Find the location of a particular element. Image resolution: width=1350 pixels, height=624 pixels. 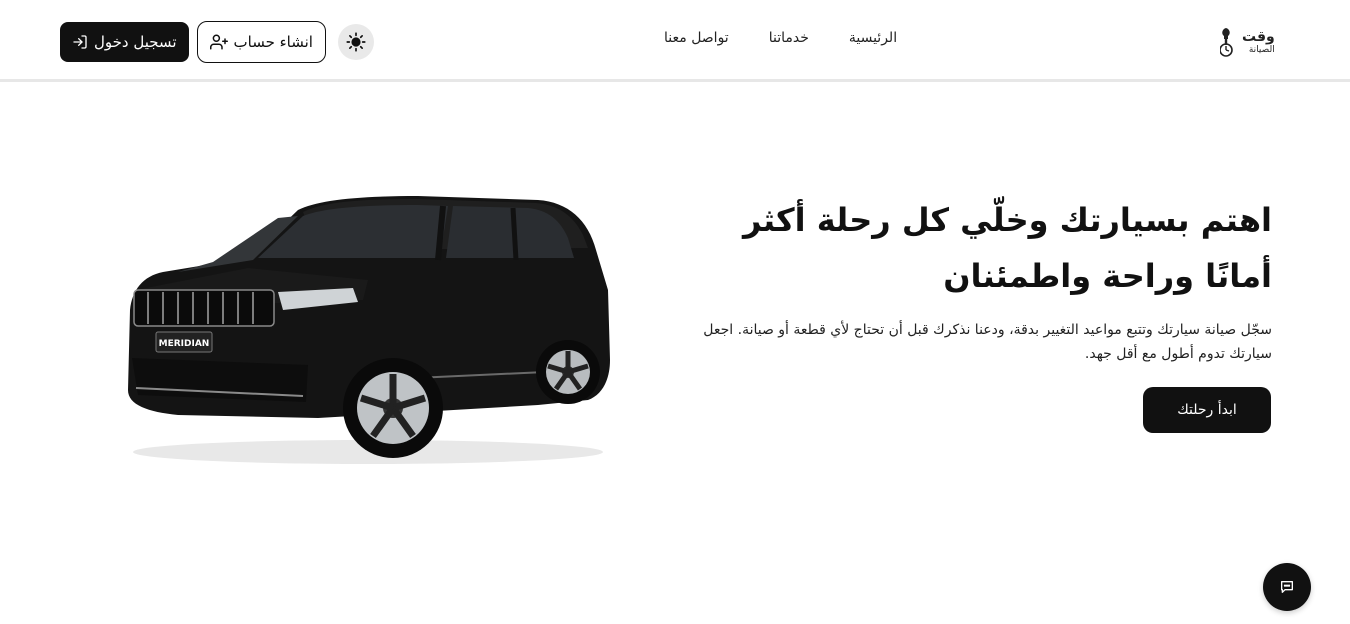

main-nav: تواصل معنا خدماتنا الرئيسية is located at coordinates (780, 38).